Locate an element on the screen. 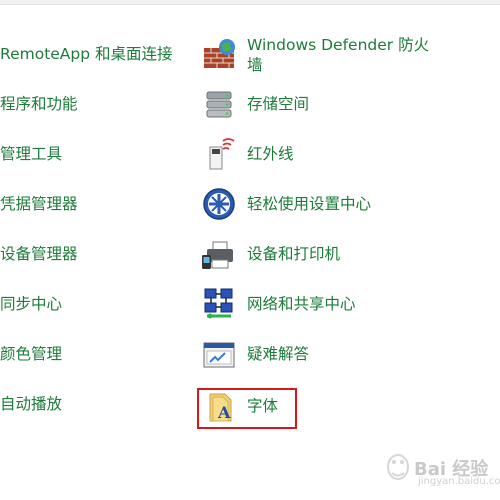 Image resolution: width=500 pixels, height=500 pixels. link-storage-spaces: 存储空间 is located at coordinates (278, 104).